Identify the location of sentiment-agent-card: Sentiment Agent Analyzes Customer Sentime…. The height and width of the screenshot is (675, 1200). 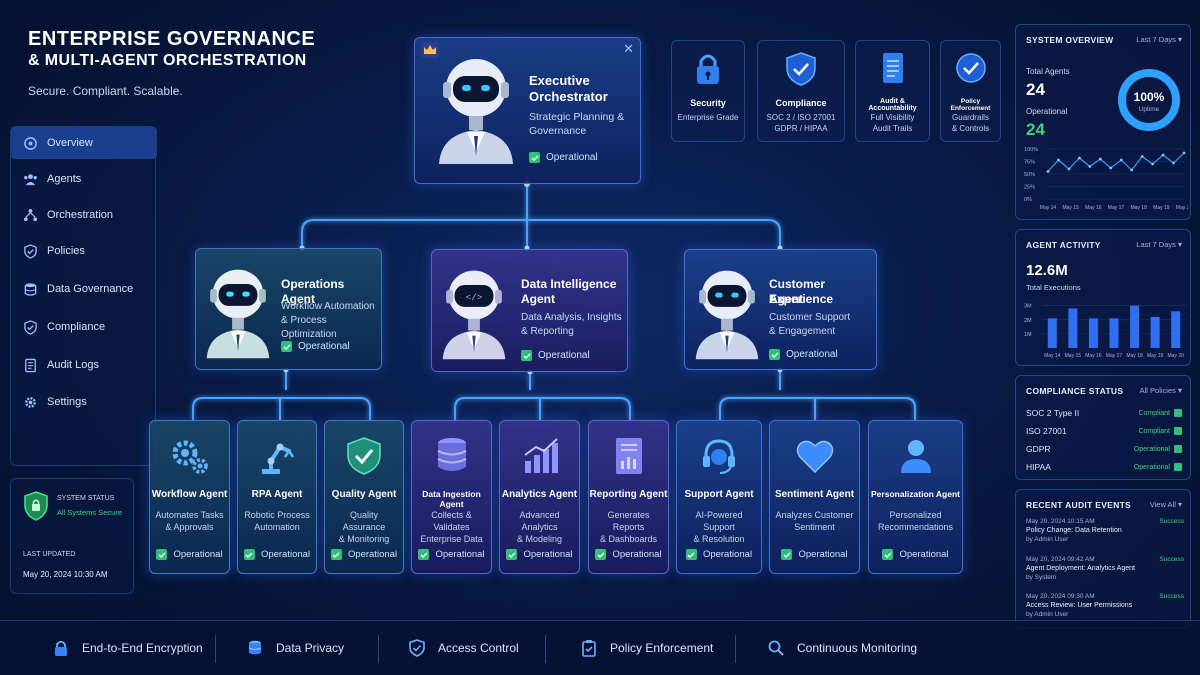
(814, 497).